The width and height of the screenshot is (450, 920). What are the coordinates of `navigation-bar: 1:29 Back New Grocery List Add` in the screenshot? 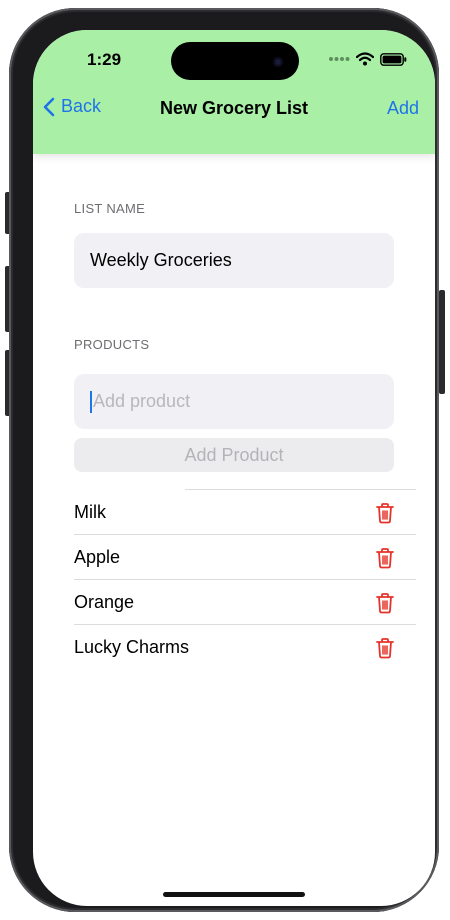 It's located at (234, 92).